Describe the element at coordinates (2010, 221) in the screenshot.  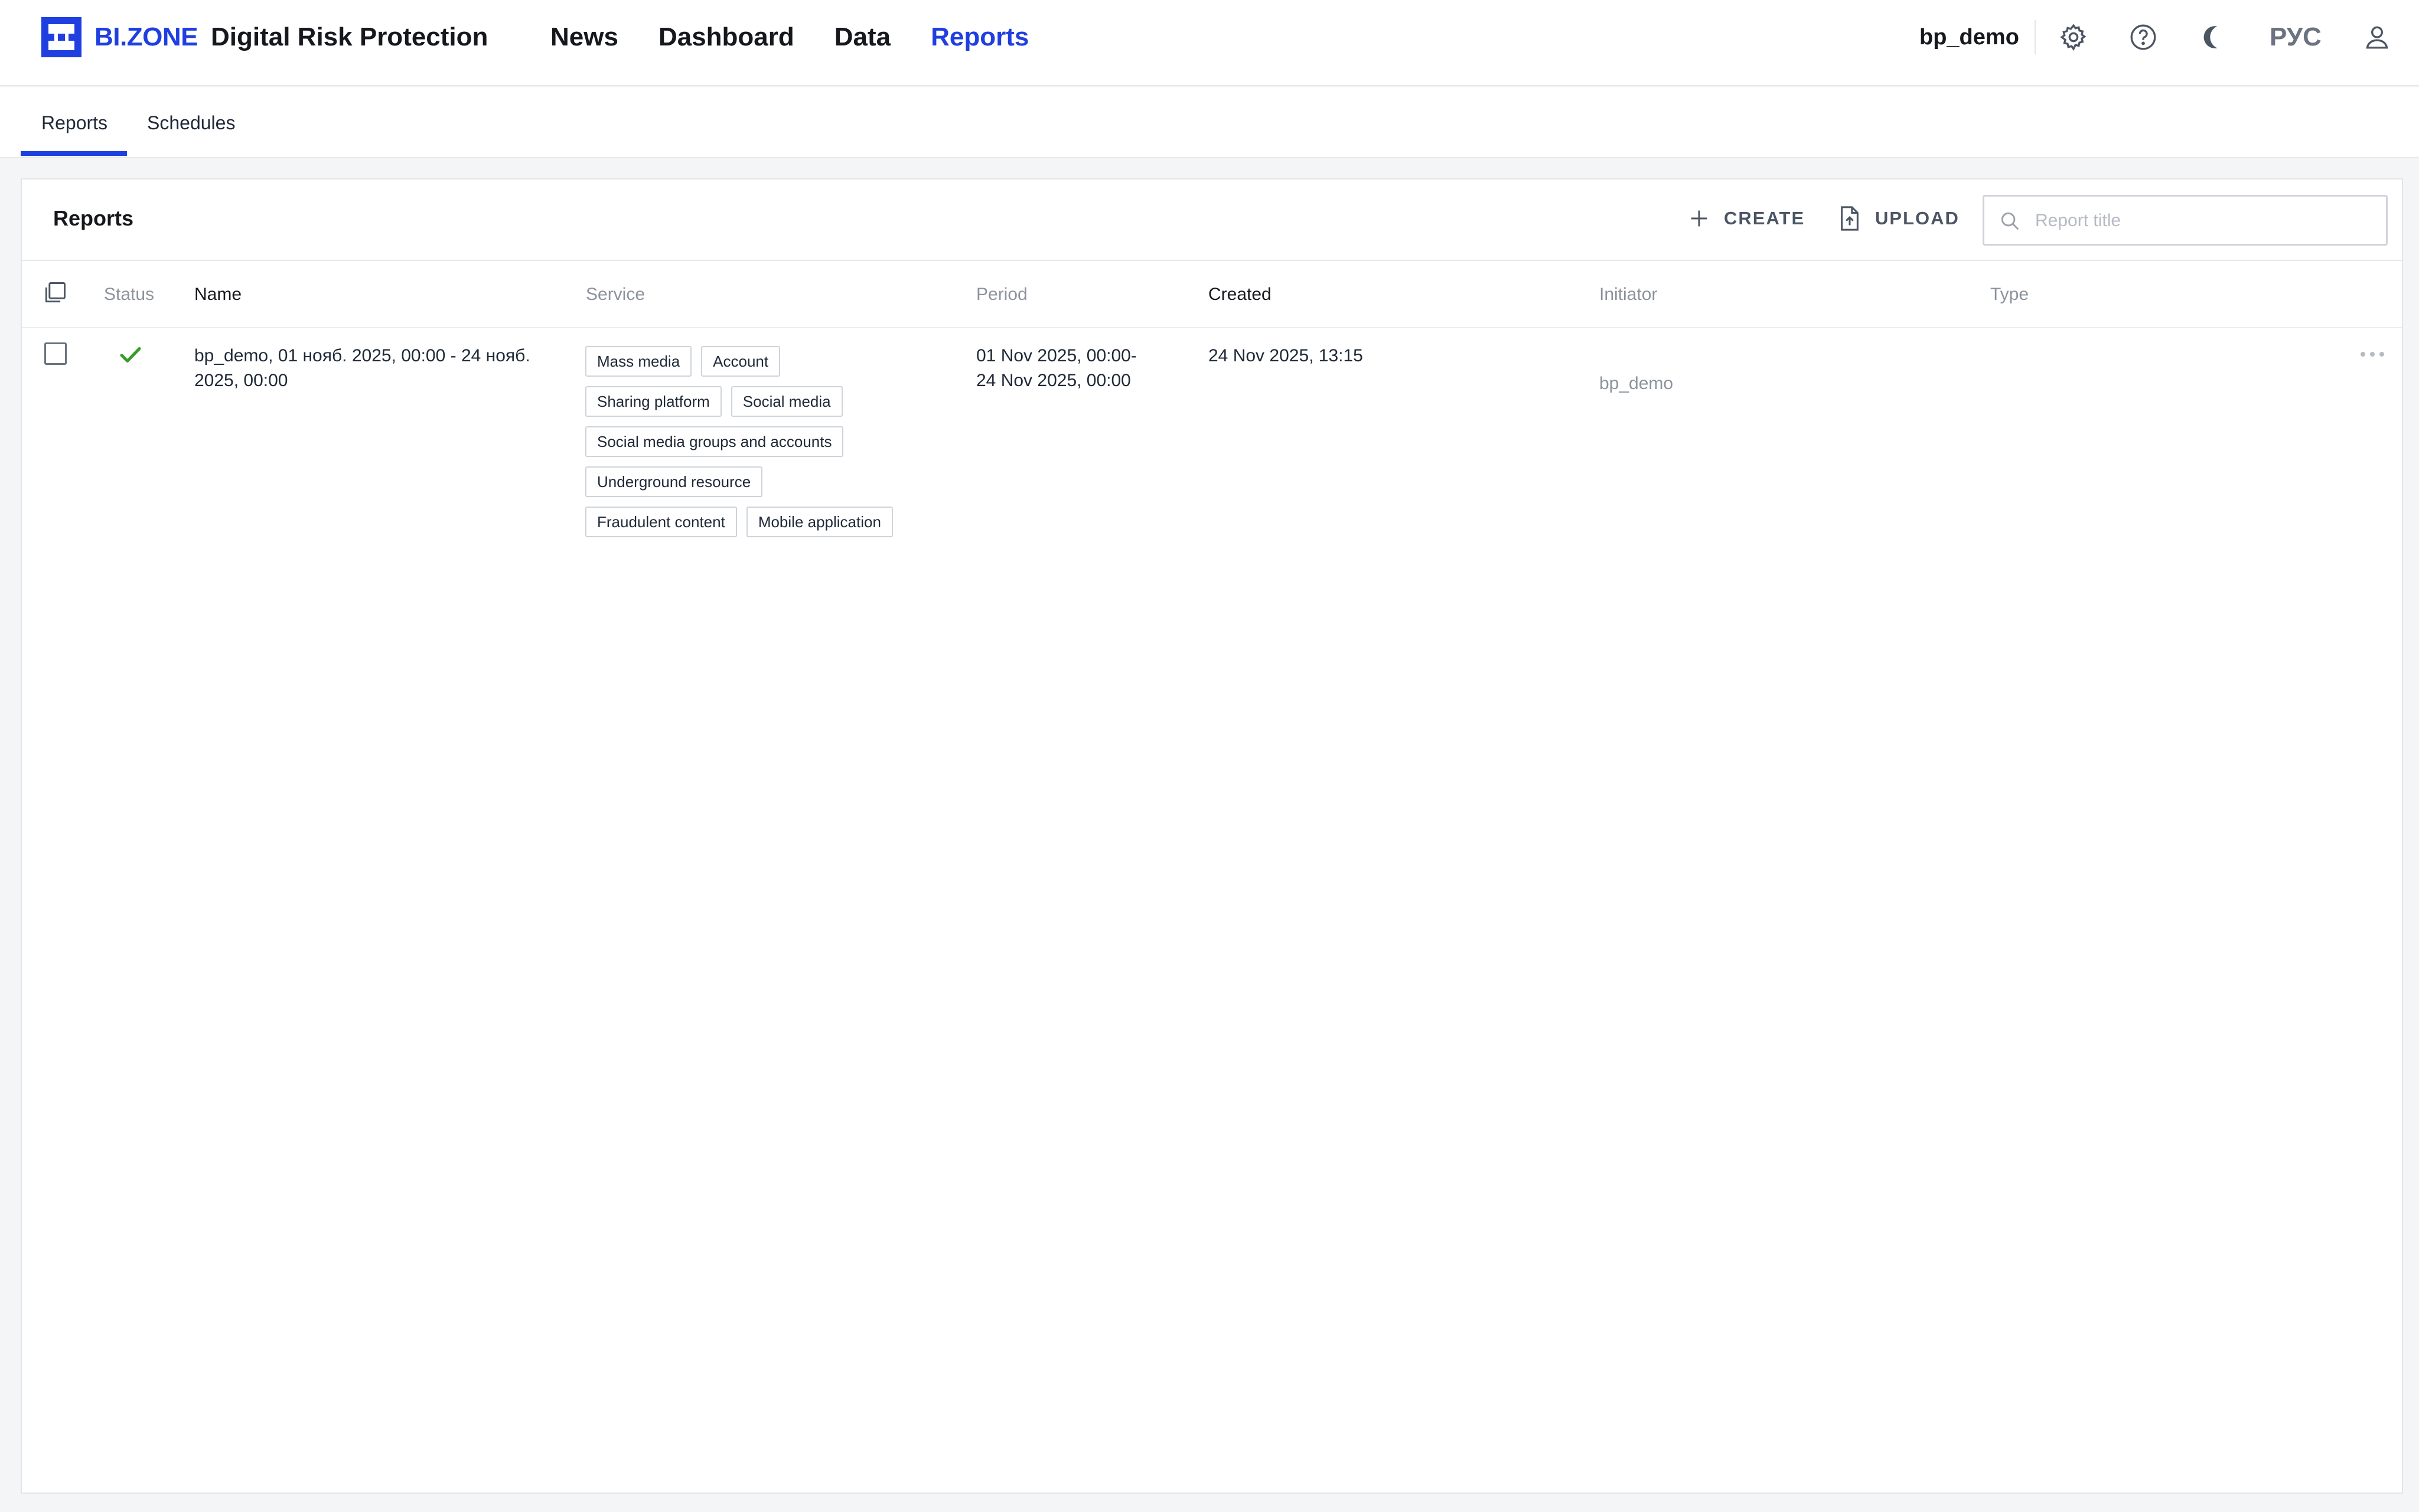
I see `search-icon` at that location.